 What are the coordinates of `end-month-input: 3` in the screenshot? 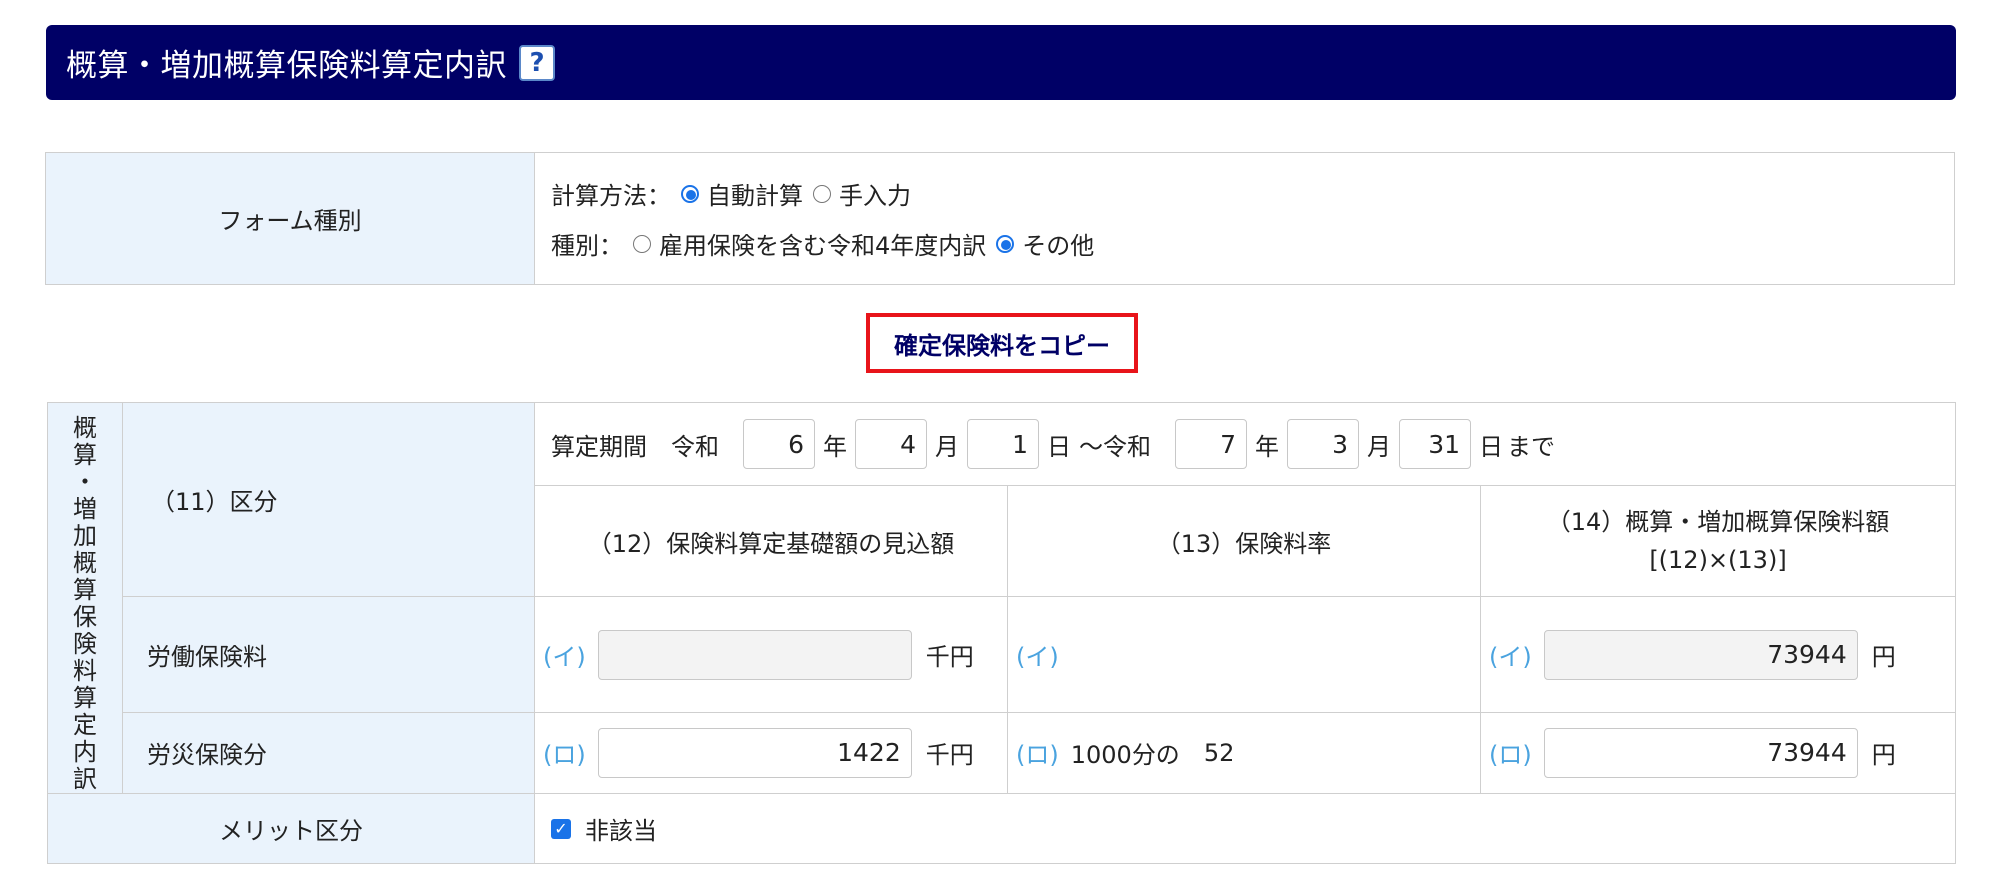 It's located at (1323, 444).